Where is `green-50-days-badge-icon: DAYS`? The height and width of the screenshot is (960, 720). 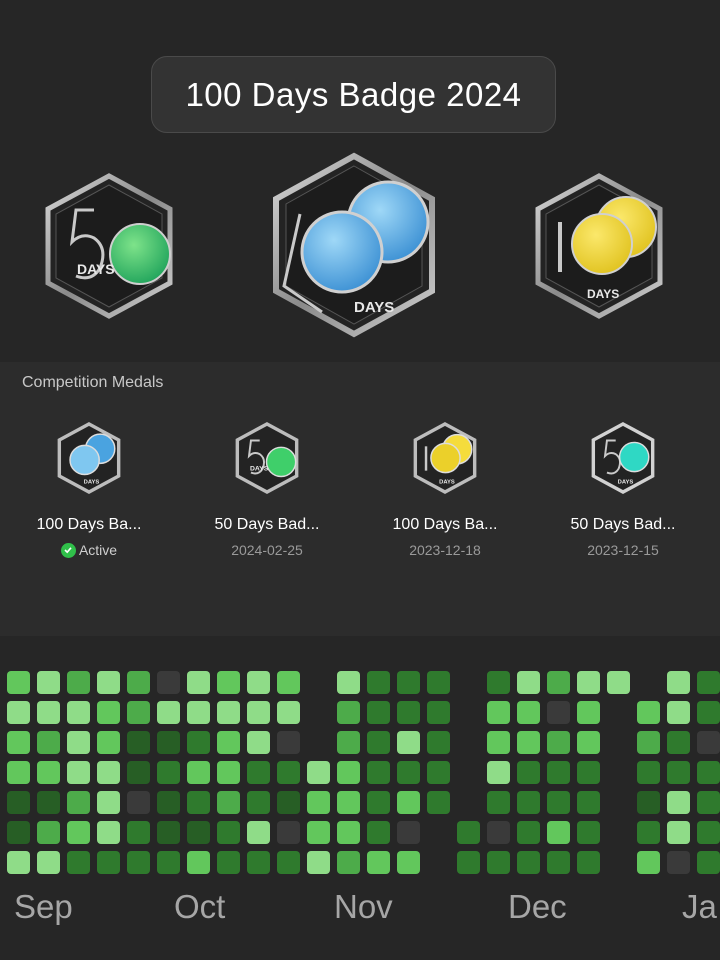
green-50-days-badge-icon: DAYS is located at coordinates (109, 248).